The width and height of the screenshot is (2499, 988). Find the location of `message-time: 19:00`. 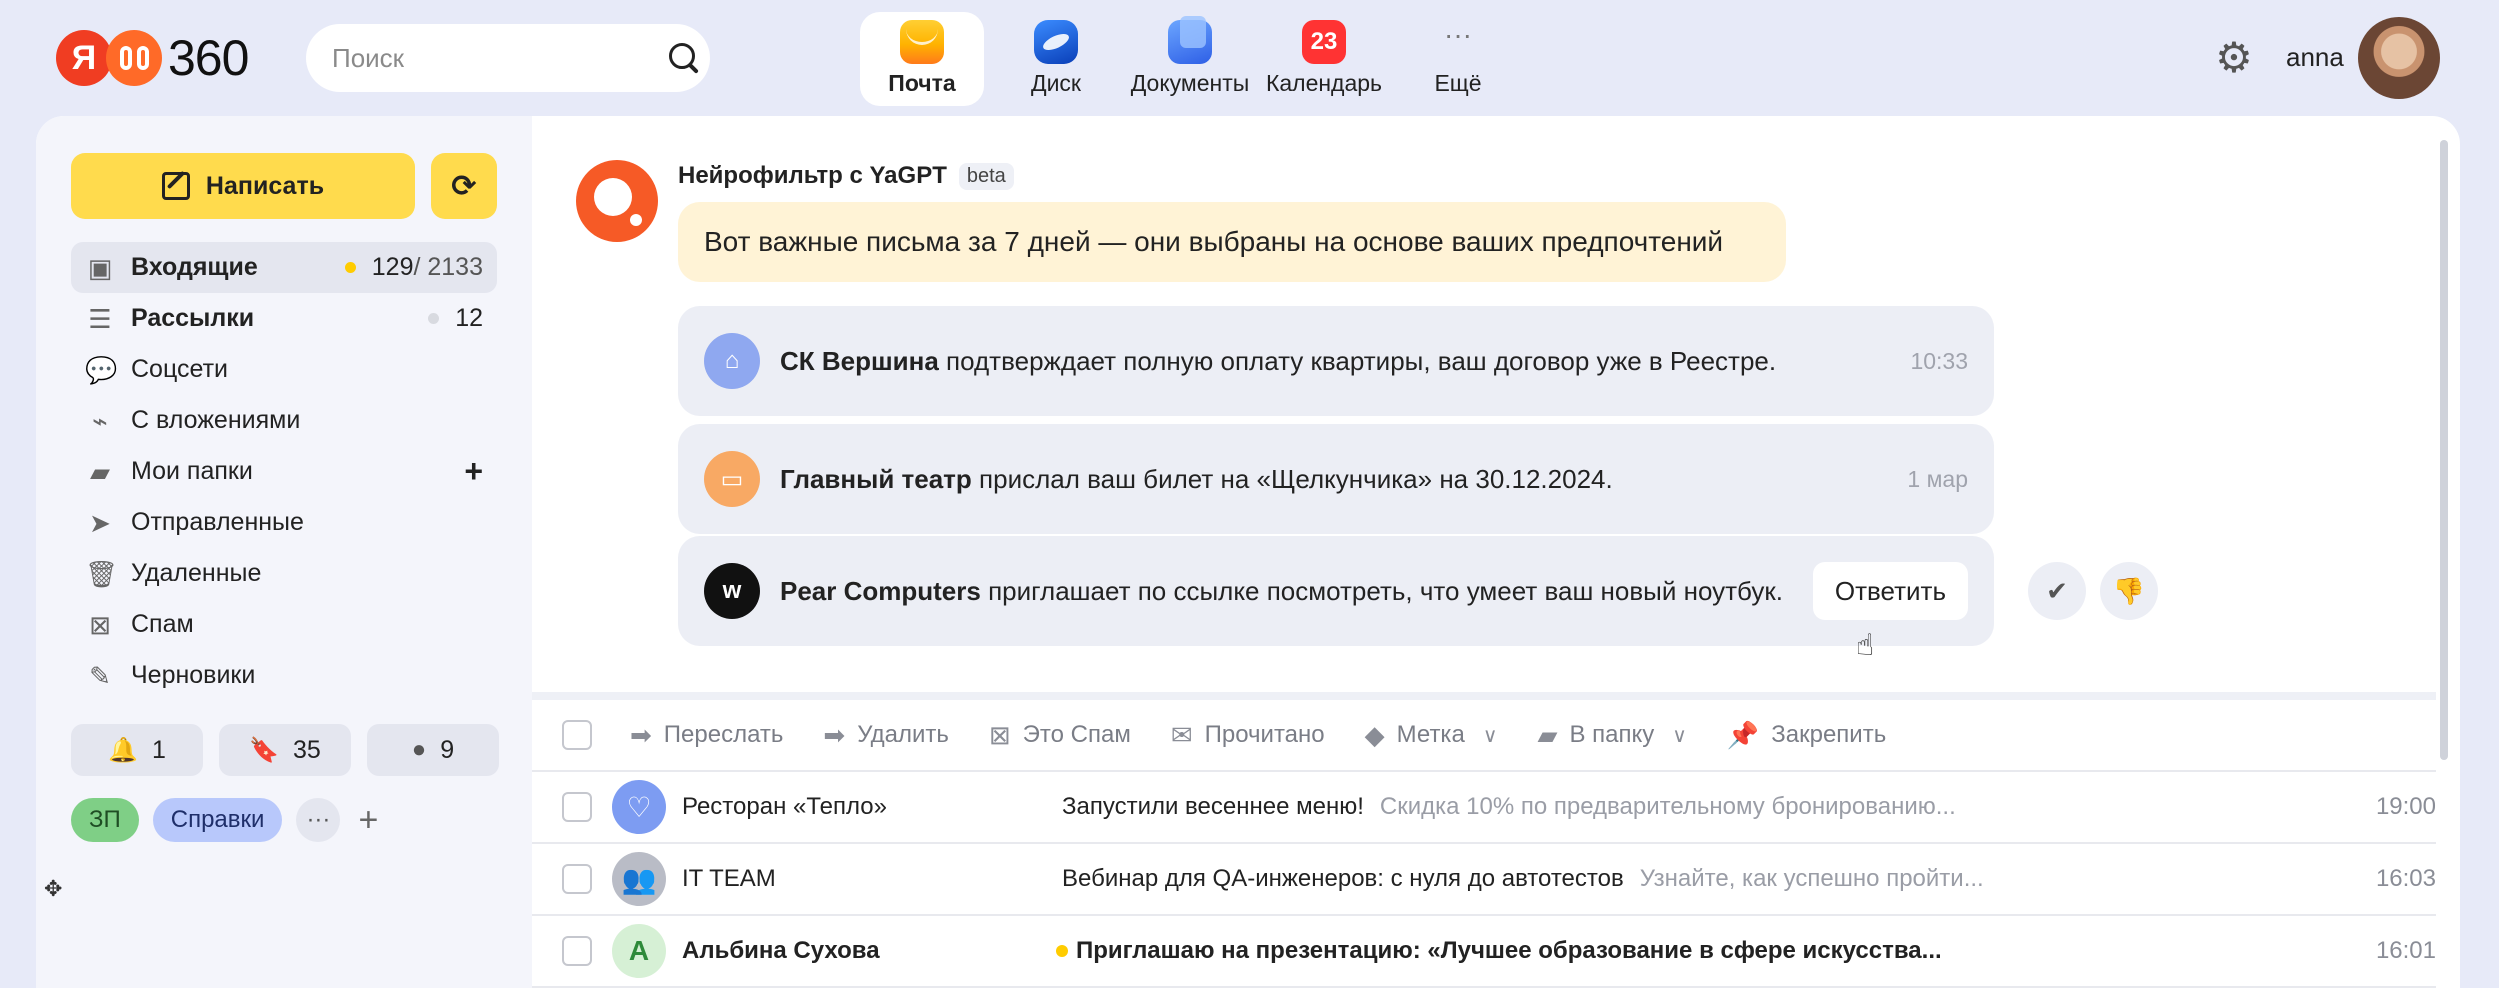

message-time: 19:00 is located at coordinates (2405, 806).